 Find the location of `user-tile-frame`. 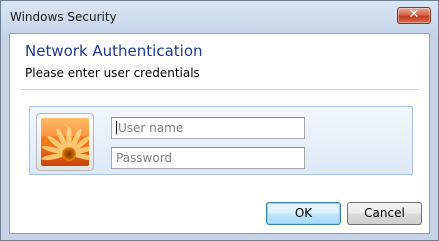

user-tile-frame is located at coordinates (65, 142).